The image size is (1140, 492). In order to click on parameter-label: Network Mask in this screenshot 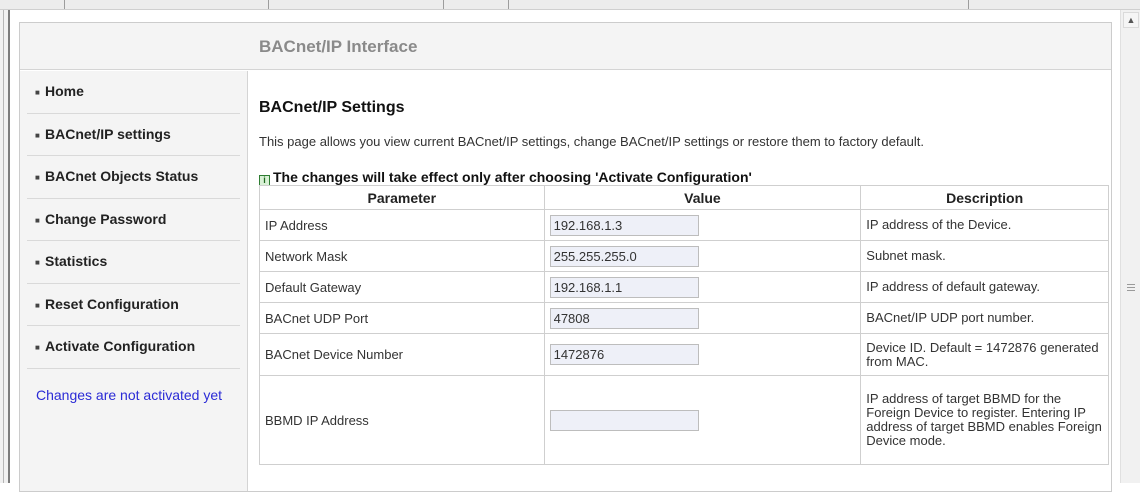, I will do `click(402, 256)`.